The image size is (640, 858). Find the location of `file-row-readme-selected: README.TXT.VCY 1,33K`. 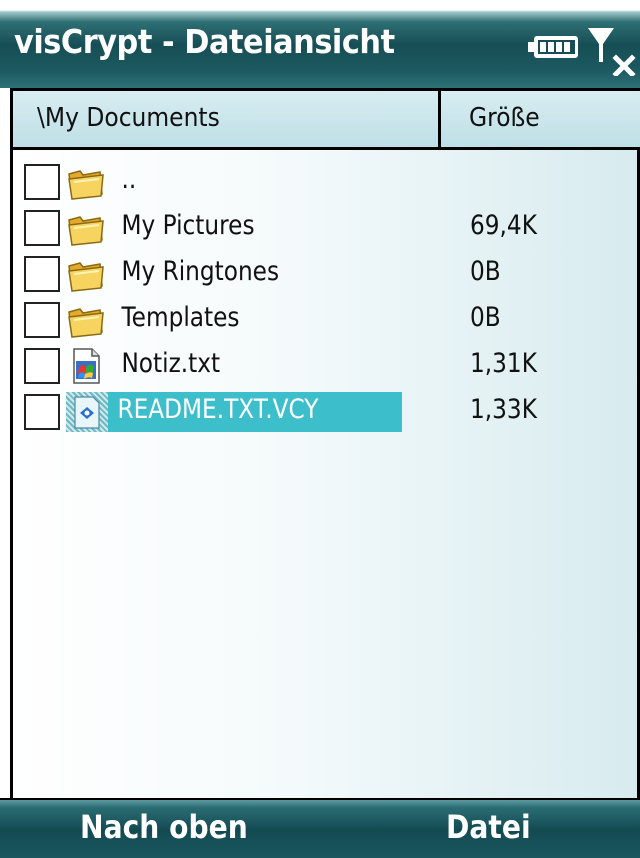

file-row-readme-selected: README.TXT.VCY 1,33K is located at coordinates (324, 415).